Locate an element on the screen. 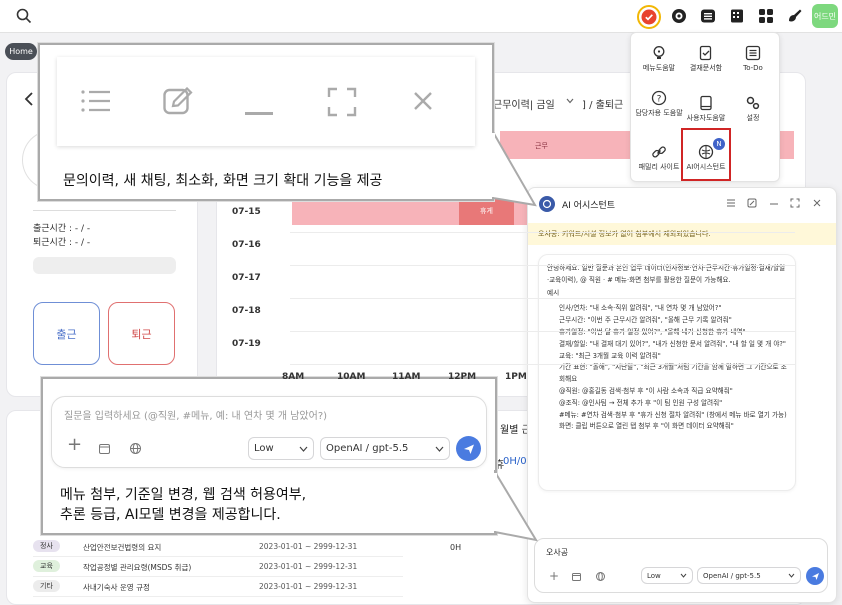  hours-value: 0H/0 is located at coordinates (515, 461).